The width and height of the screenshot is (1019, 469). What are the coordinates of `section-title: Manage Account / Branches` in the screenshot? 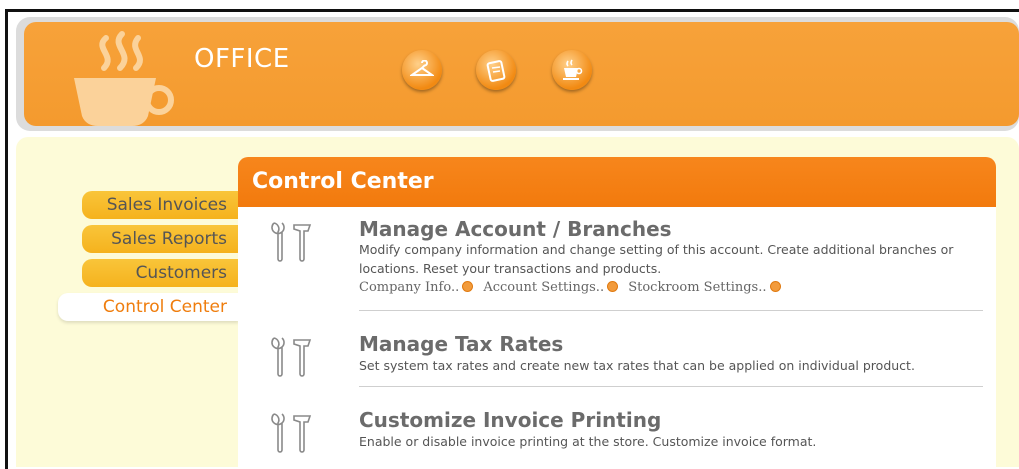 It's located at (515, 229).